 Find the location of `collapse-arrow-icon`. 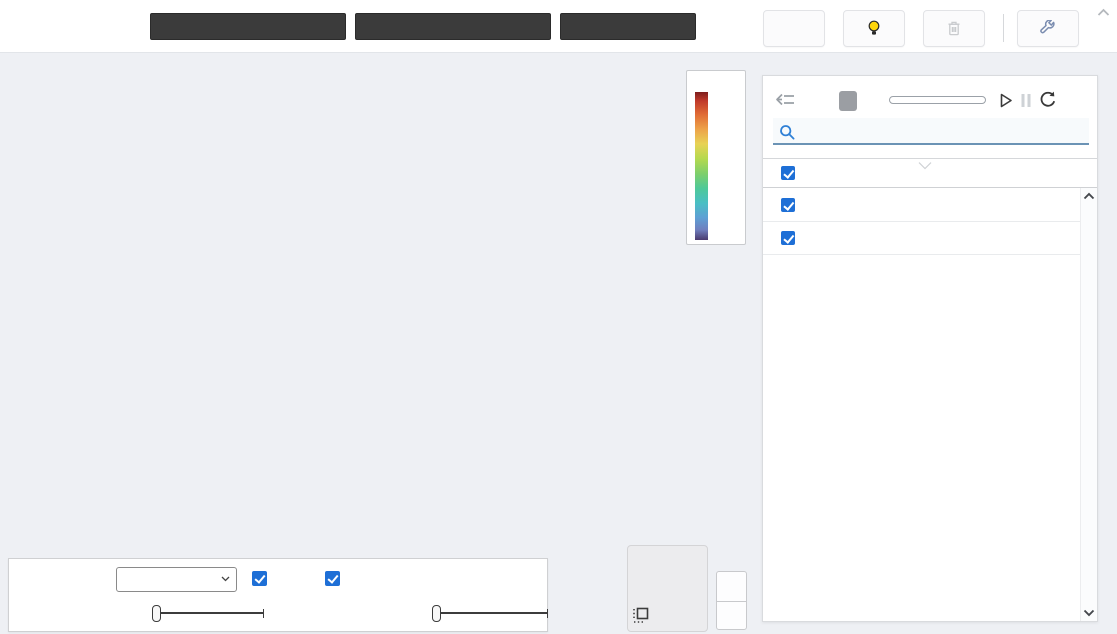

collapse-arrow-icon is located at coordinates (785, 99).